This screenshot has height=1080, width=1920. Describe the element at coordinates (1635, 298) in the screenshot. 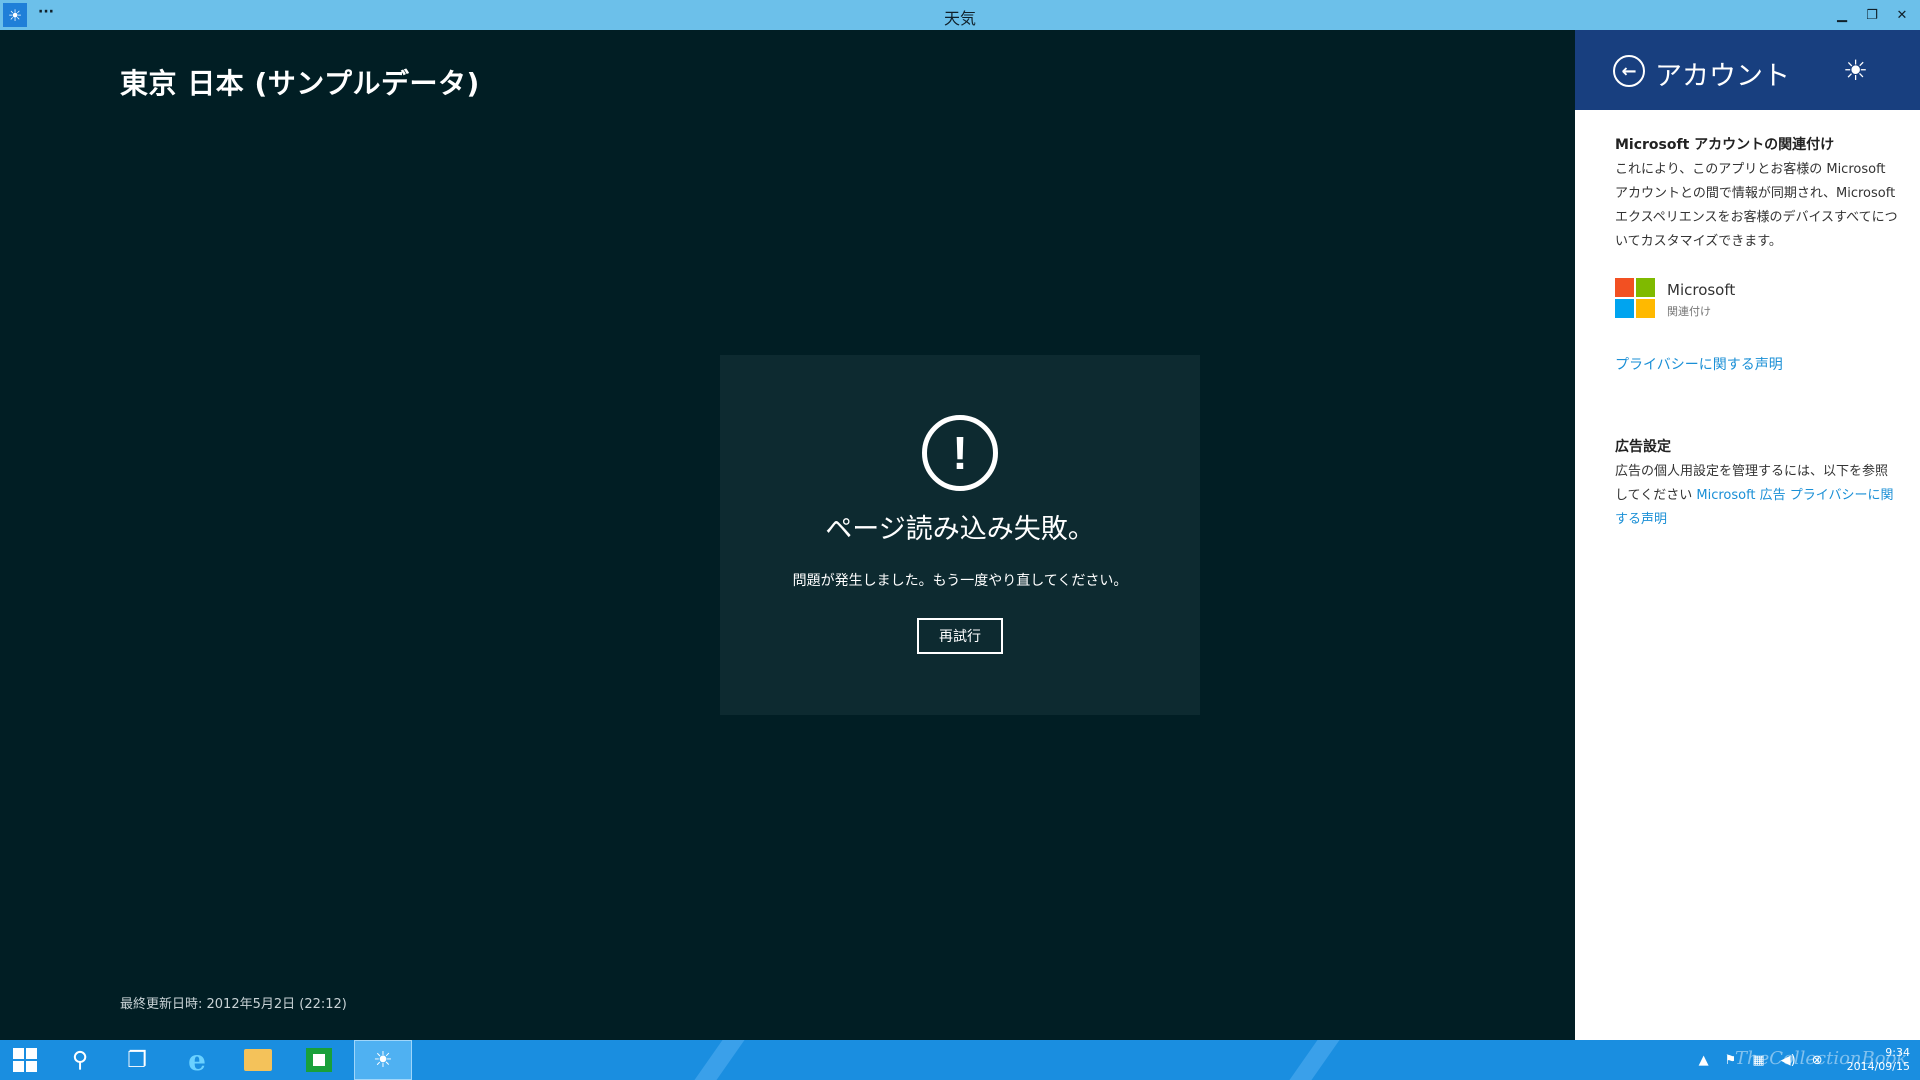

I see `microsoft-logo-icon` at that location.